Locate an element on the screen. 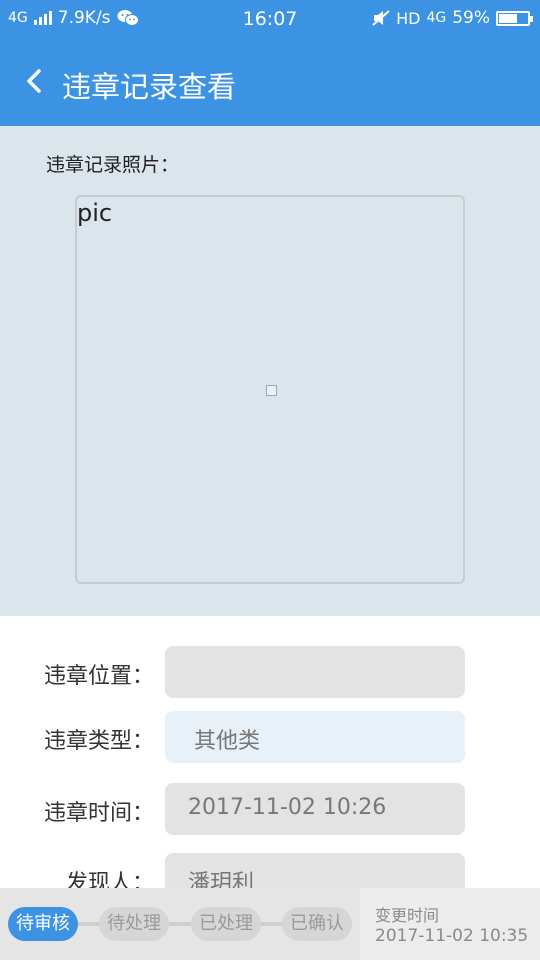 The image size is (540, 960). type-row: 违章类型： 其他类 is located at coordinates (270, 737).